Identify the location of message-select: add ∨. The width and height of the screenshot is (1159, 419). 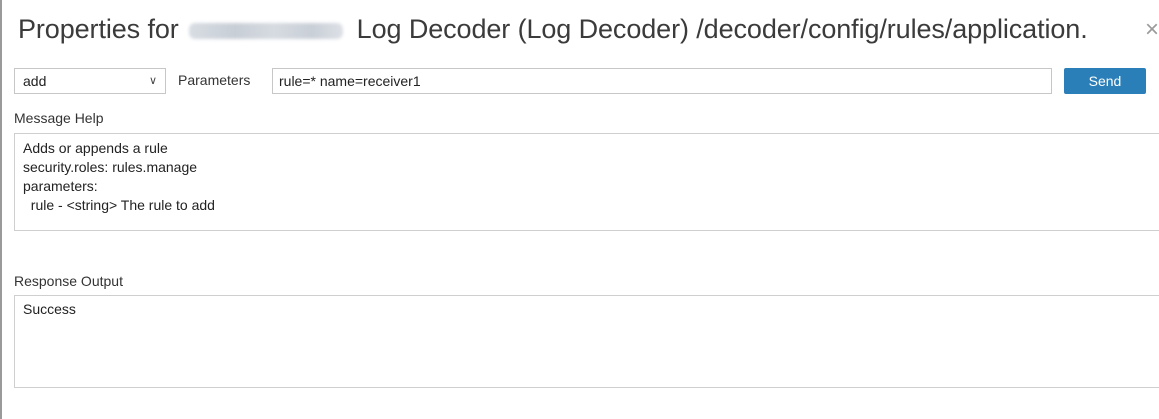
(90, 81).